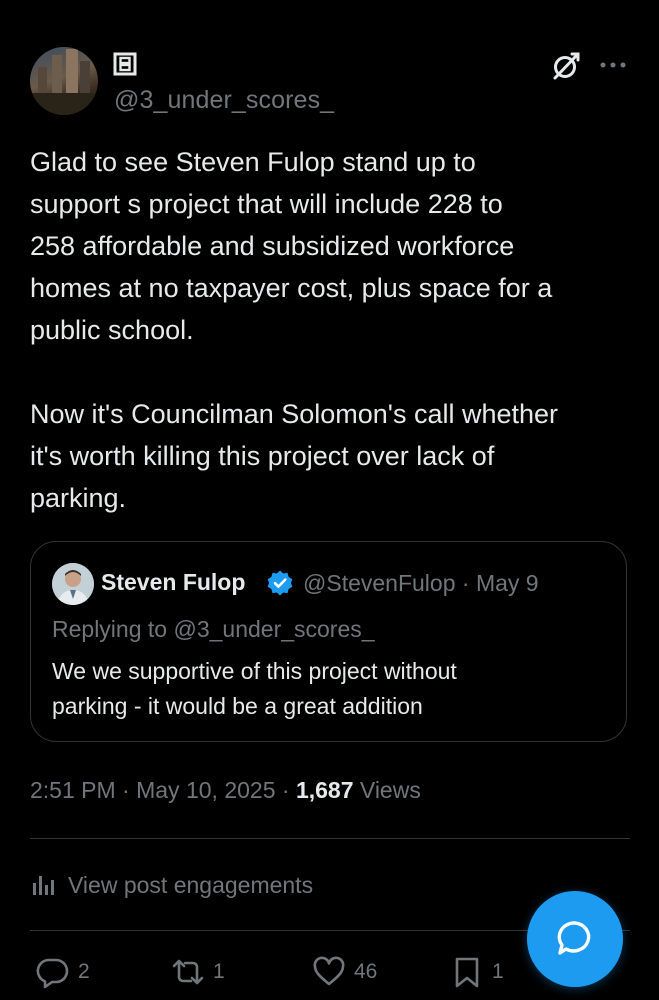 Image resolution: width=659 pixels, height=1000 pixels. I want to click on compose-chat-button, so click(575, 939).